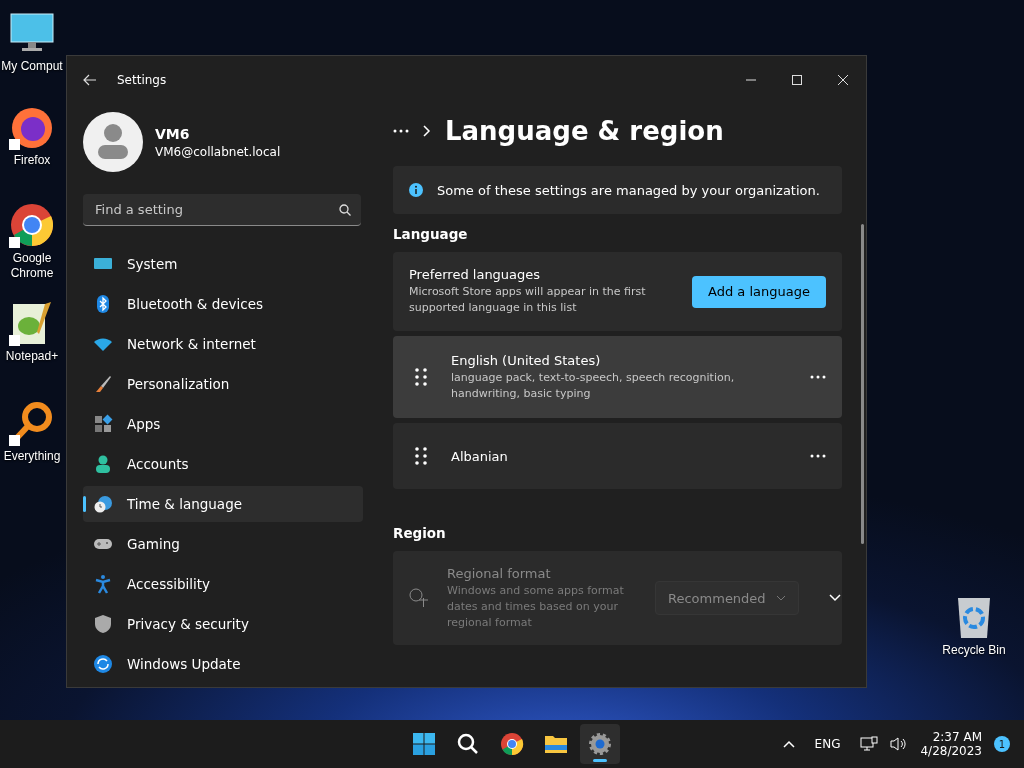 The width and height of the screenshot is (1024, 768). What do you see at coordinates (827, 744) in the screenshot?
I see `input-language: ENG` at bounding box center [827, 744].